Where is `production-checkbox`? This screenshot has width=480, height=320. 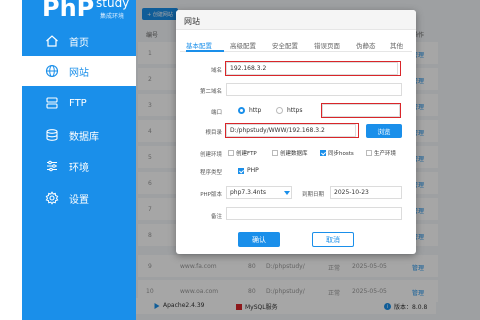 production-checkbox is located at coordinates (369, 153).